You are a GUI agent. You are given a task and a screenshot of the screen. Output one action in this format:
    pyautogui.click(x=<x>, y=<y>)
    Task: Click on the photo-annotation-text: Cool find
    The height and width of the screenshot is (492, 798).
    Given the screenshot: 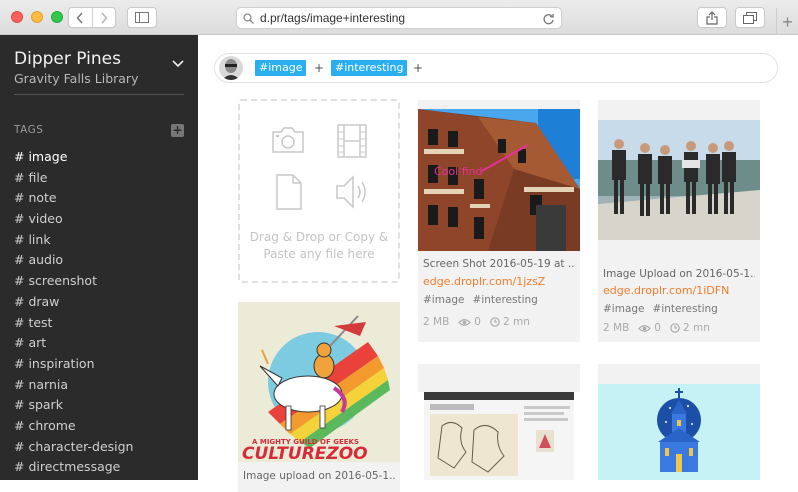 What is the action you would take?
    pyautogui.click(x=458, y=171)
    